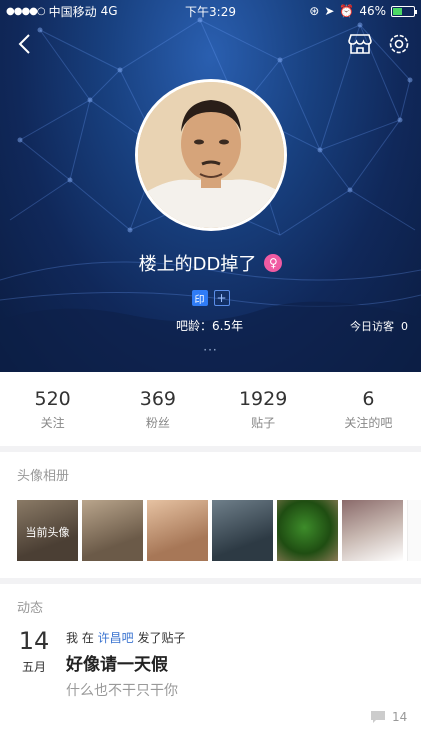  I want to click on stat-fans: 369 粉丝, so click(157, 409).